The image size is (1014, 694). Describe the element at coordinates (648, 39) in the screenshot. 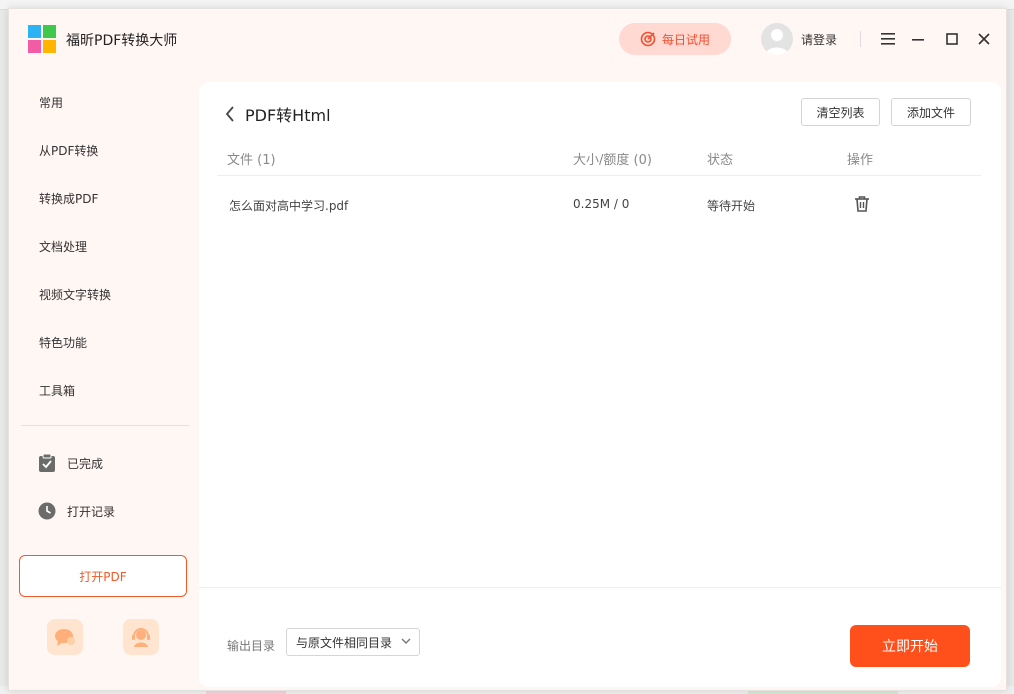

I see `target-icon` at that location.